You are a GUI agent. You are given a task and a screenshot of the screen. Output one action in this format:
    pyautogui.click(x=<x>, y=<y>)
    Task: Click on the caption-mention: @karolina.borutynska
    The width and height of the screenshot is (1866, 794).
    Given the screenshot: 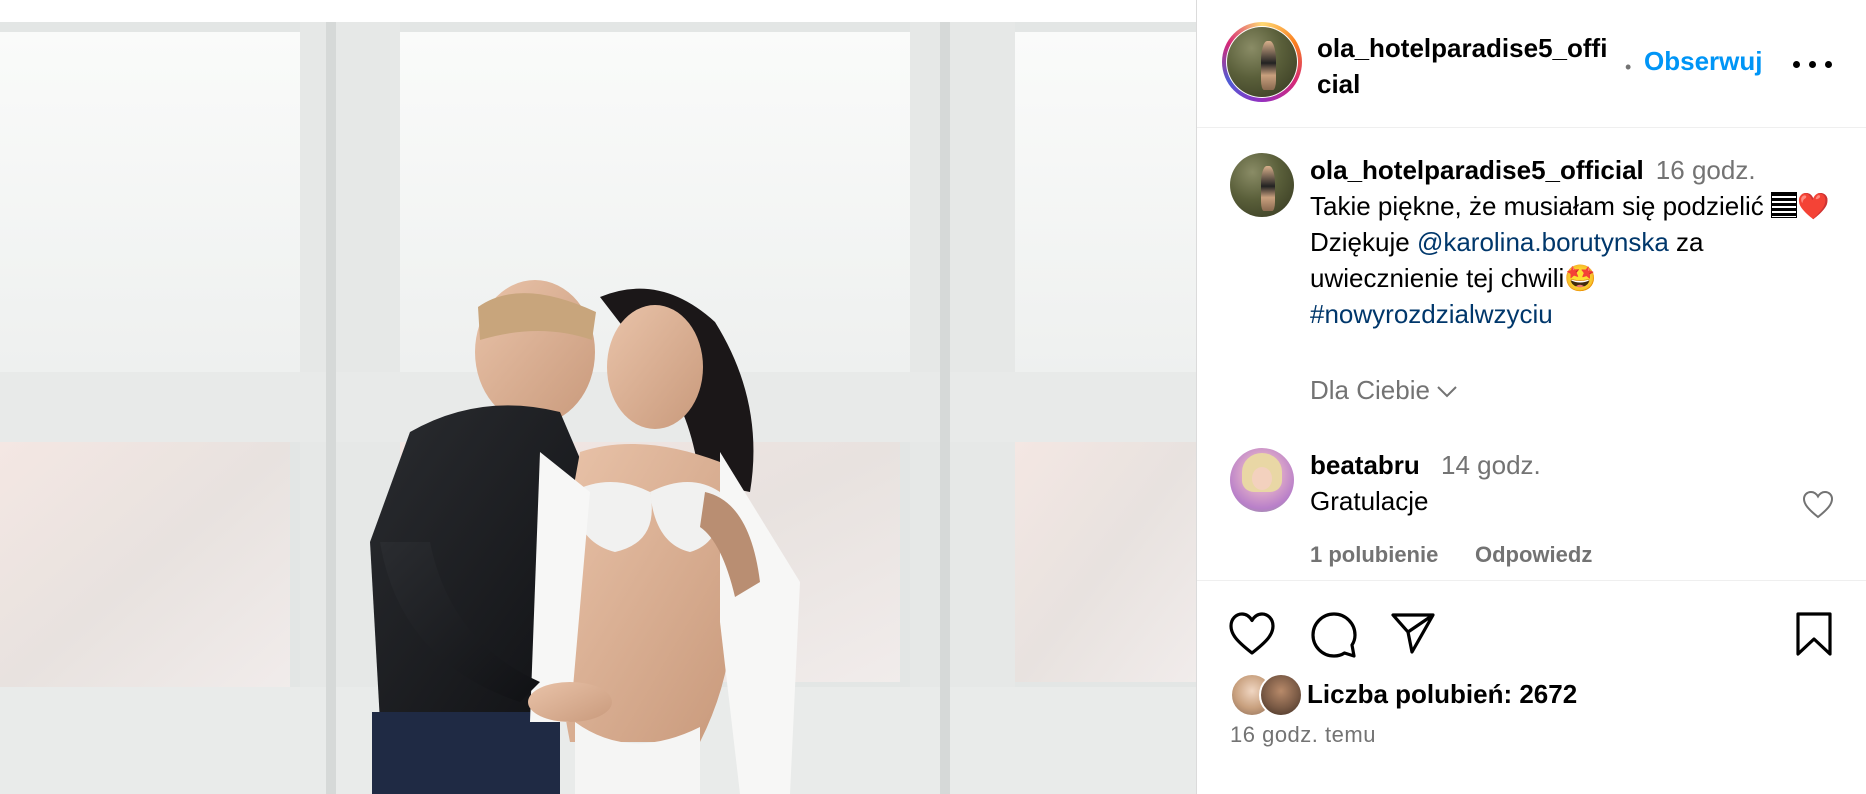 What is the action you would take?
    pyautogui.click(x=1543, y=242)
    